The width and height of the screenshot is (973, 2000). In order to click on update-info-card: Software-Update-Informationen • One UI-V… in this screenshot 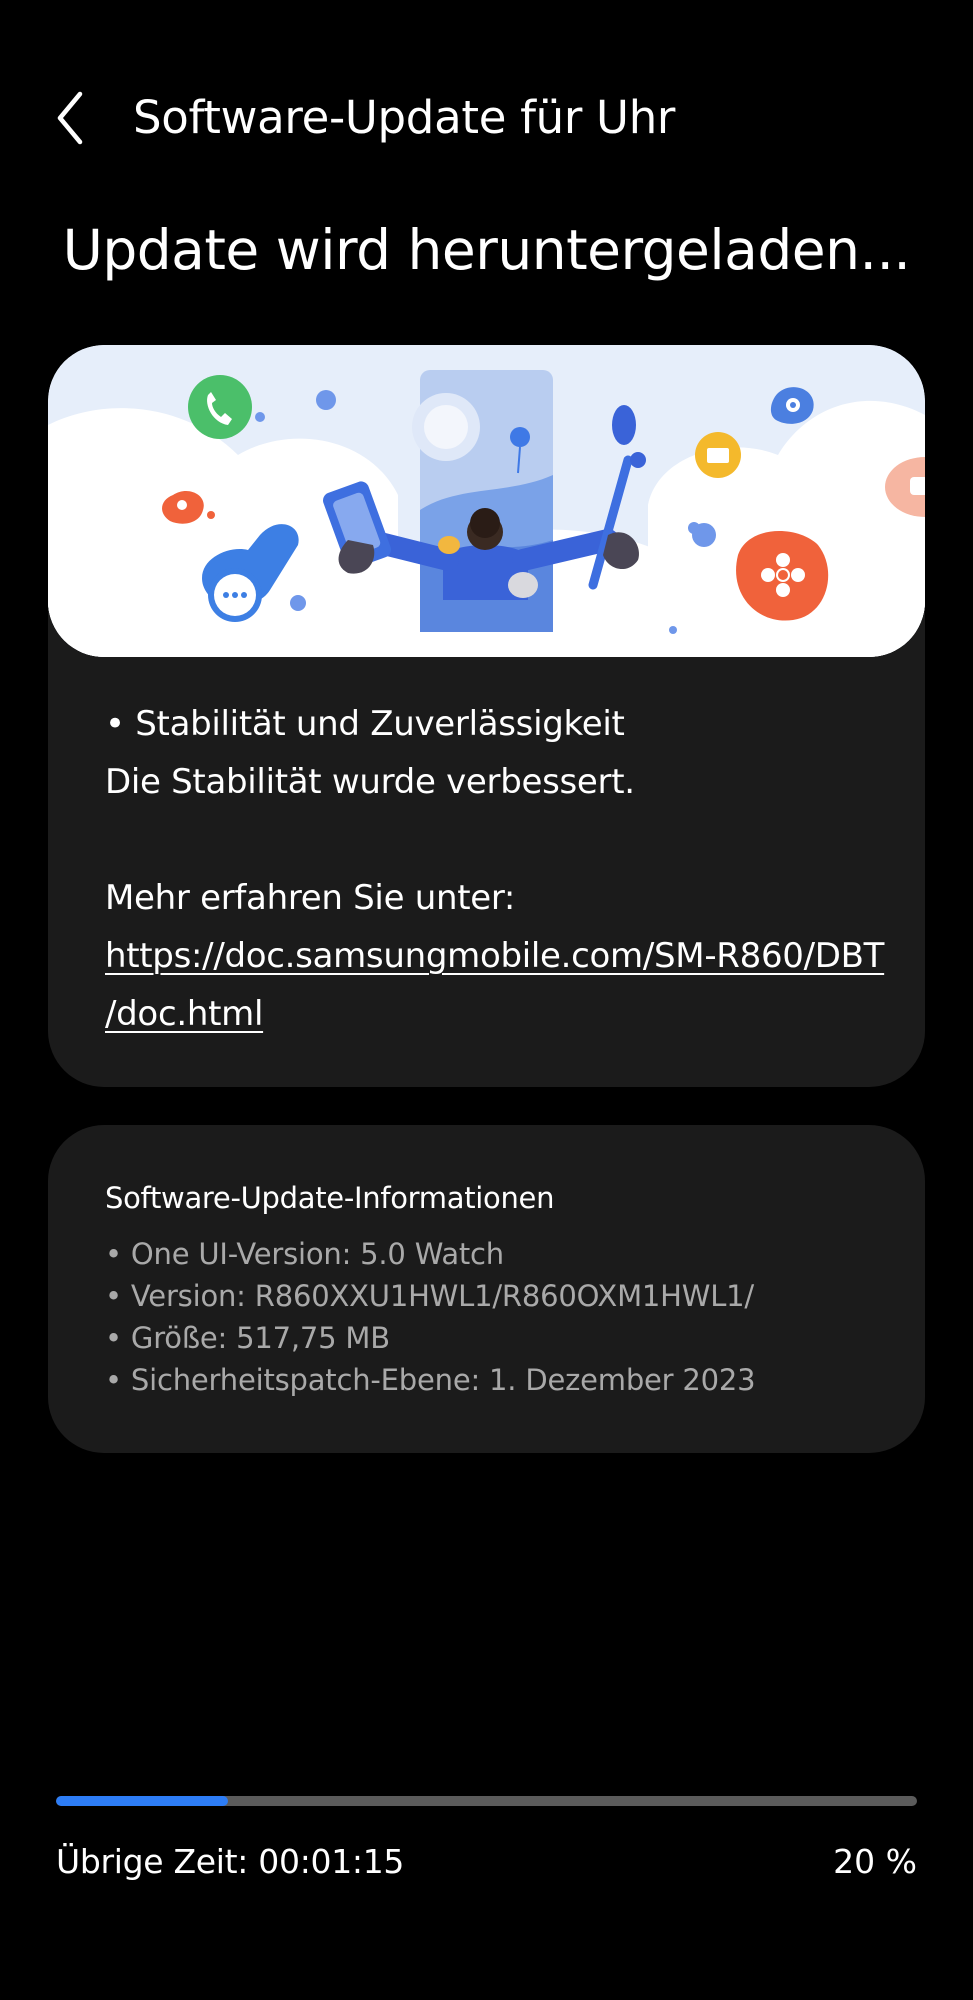, I will do `click(486, 1289)`.